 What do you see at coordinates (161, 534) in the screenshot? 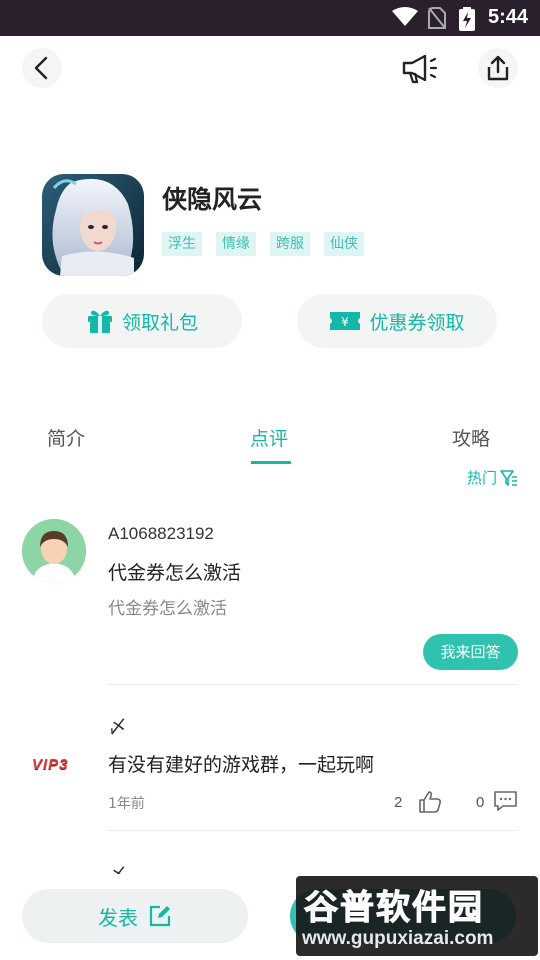
I see `question-username: A1068823192` at bounding box center [161, 534].